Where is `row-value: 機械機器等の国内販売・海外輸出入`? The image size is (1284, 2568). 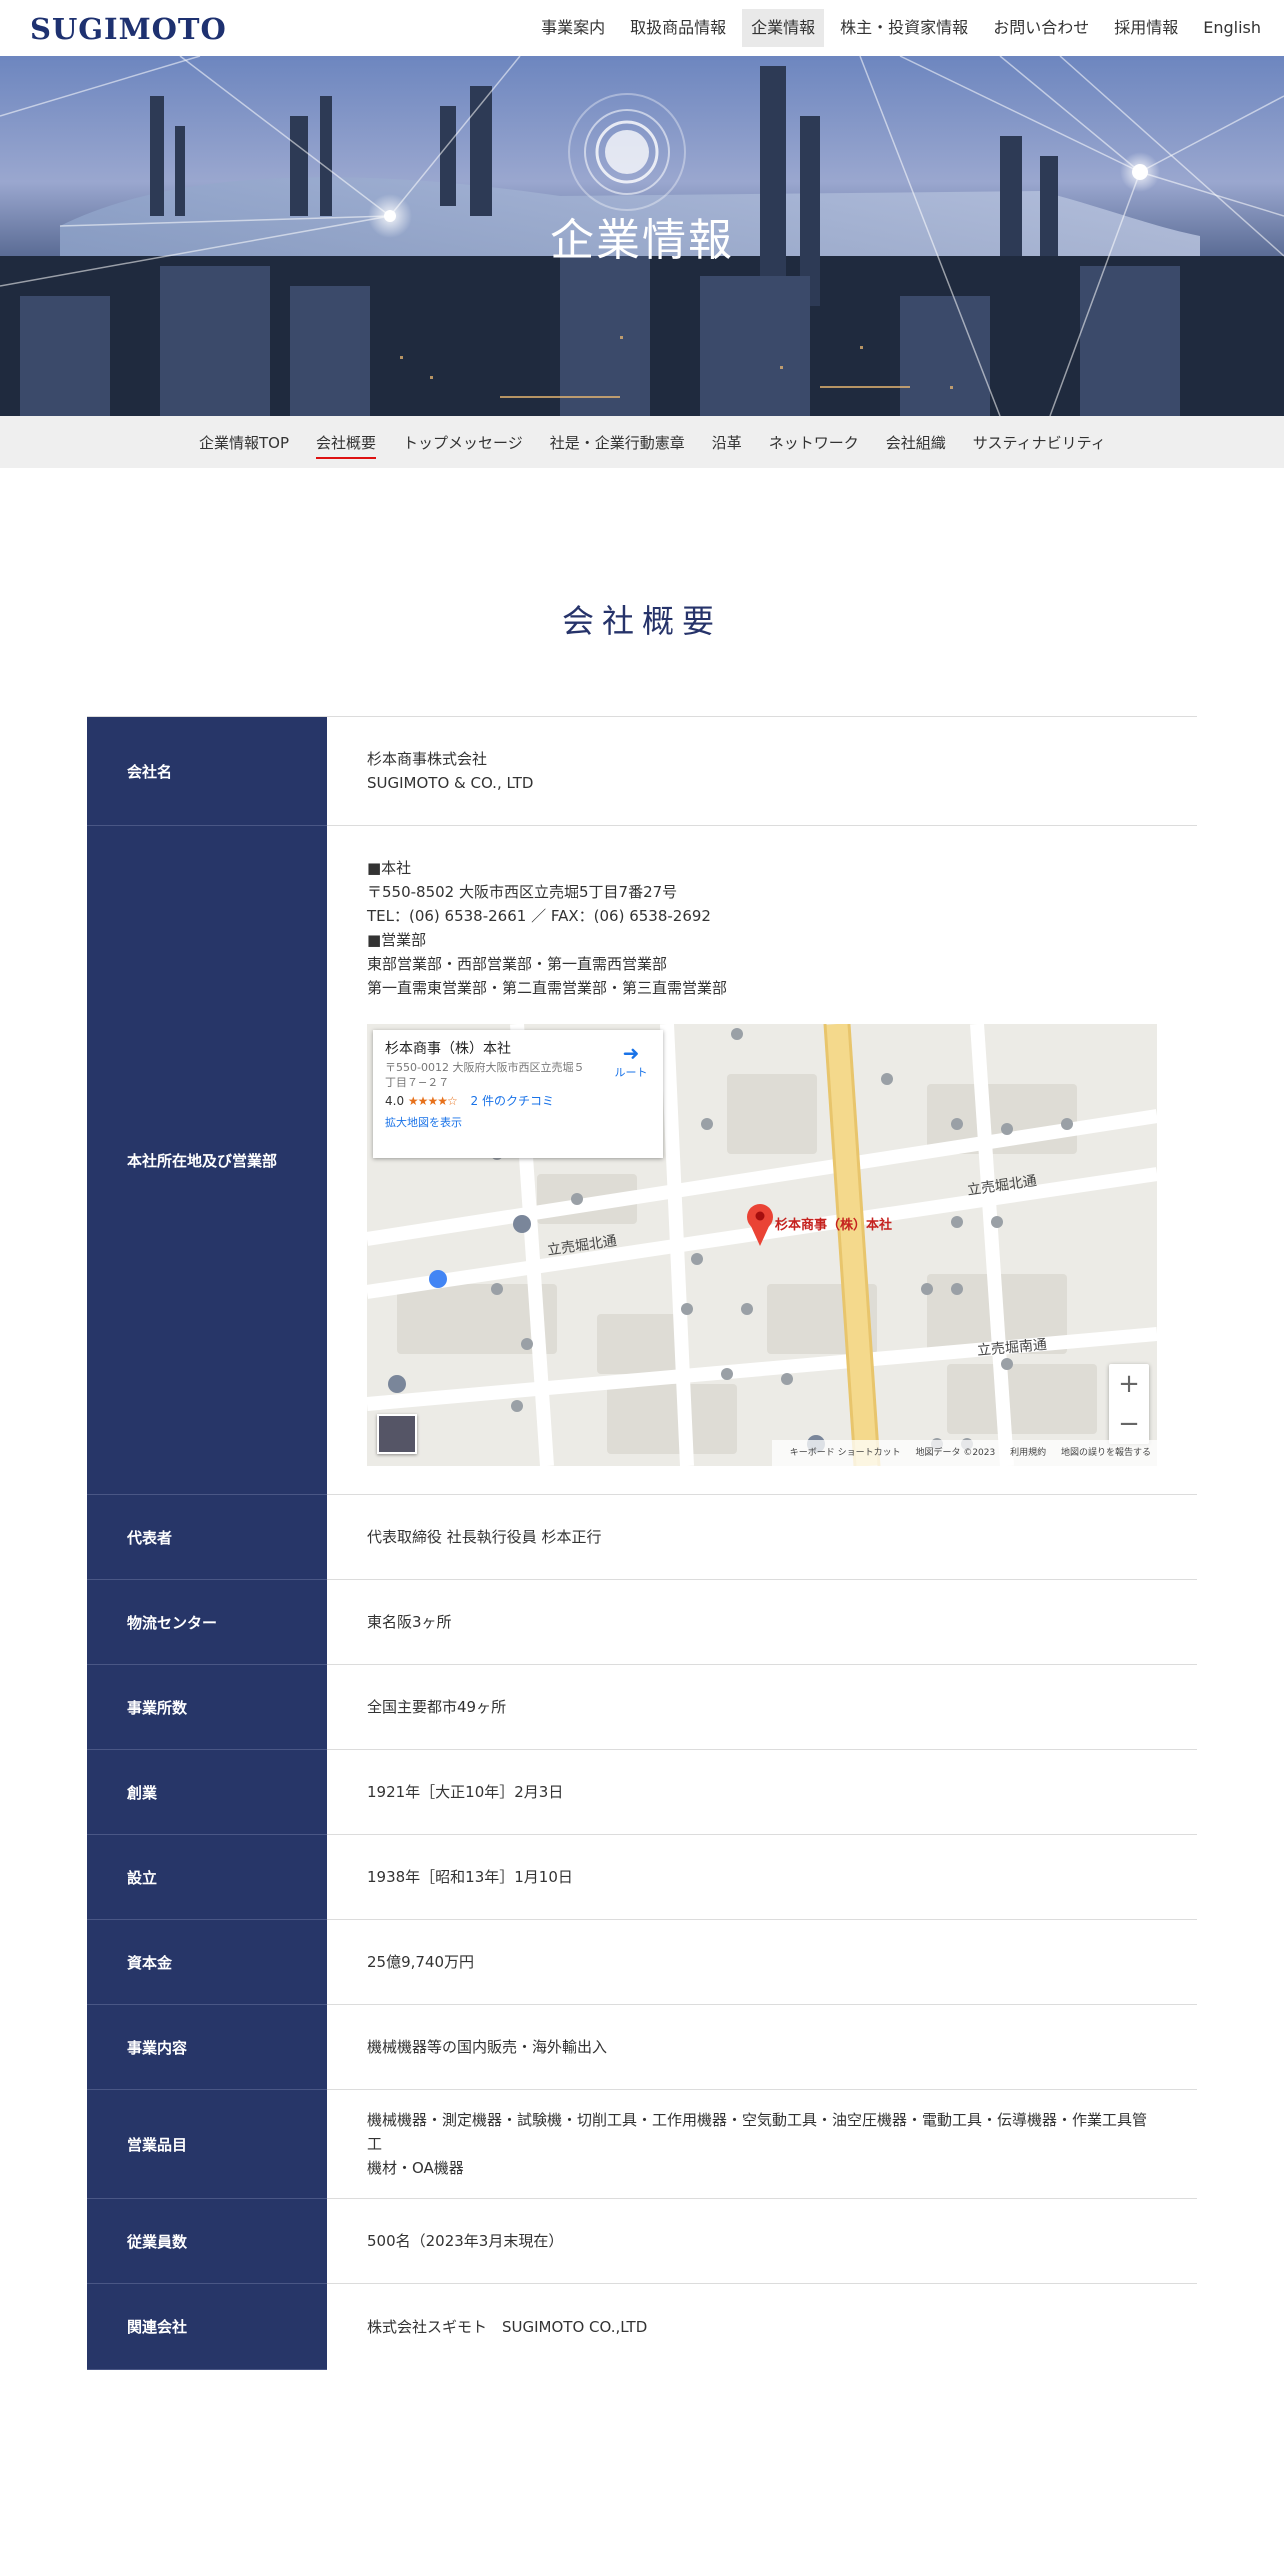
row-value: 機械機器等の国内販売・海外輸出入 is located at coordinates (762, 2047).